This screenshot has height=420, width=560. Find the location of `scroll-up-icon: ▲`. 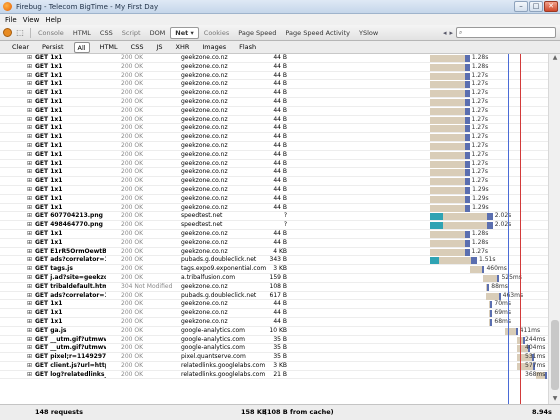

scroll-up-icon: ▲ is located at coordinates (554, 58).